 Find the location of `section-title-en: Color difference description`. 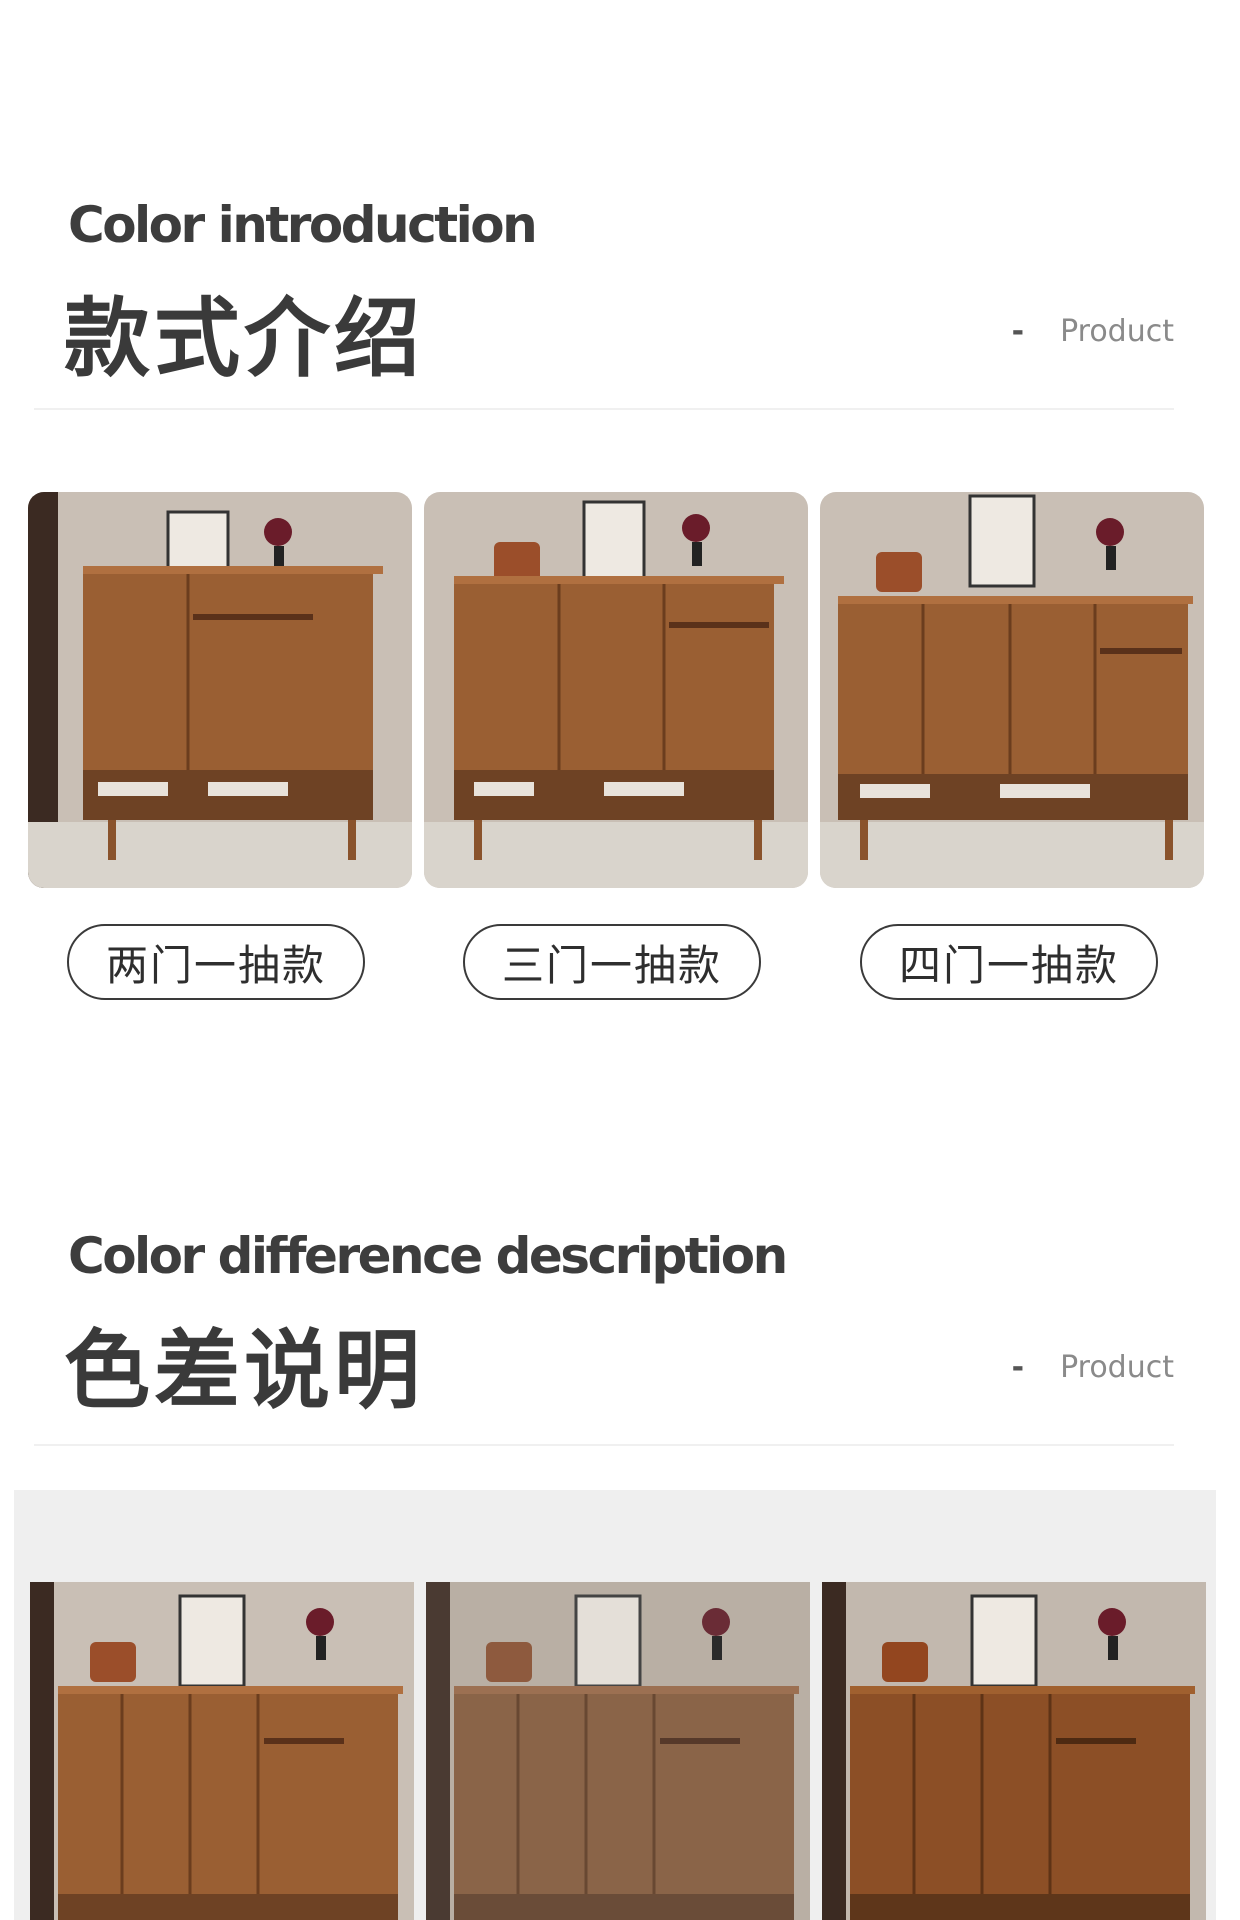

section-title-en: Color difference description is located at coordinates (428, 1256).